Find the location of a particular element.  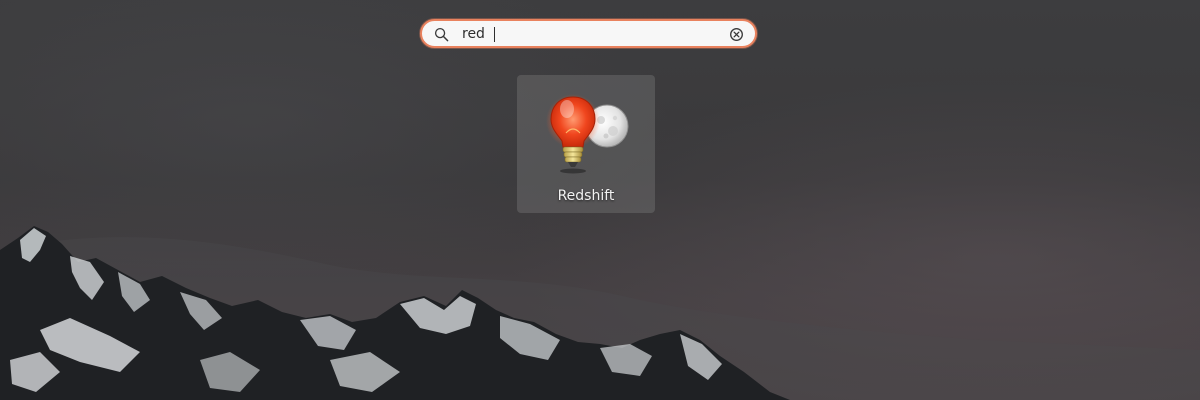

clear-icon is located at coordinates (736, 34).